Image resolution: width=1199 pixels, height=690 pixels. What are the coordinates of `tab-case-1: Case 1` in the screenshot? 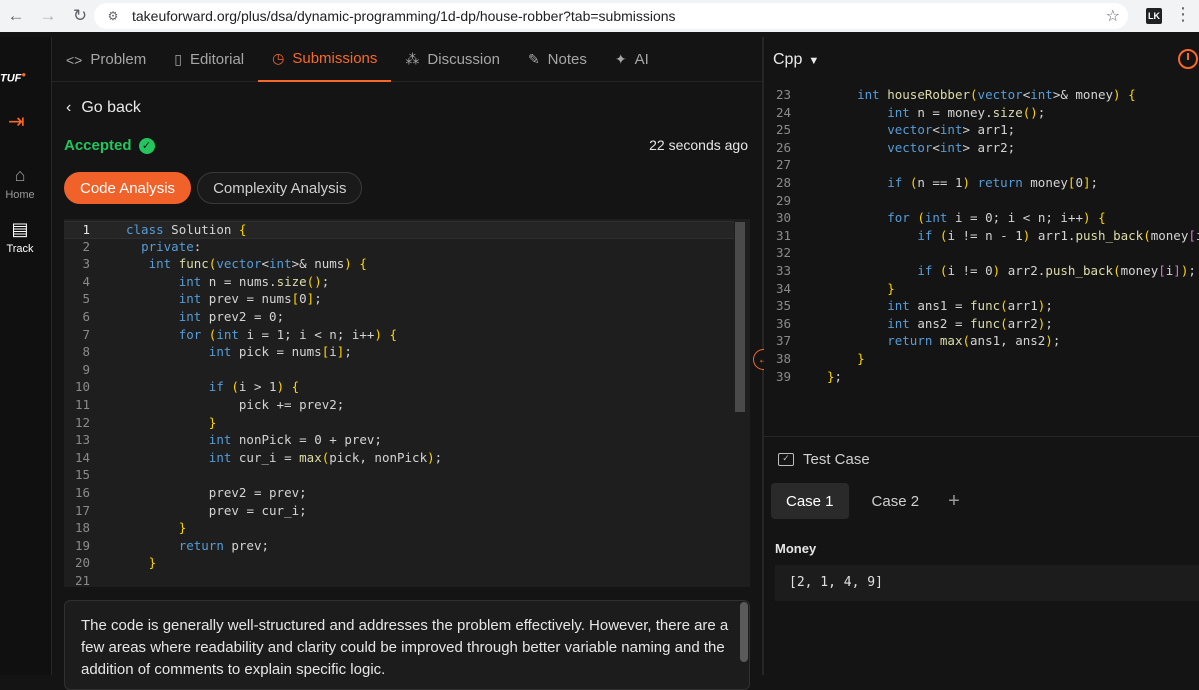 It's located at (810, 501).